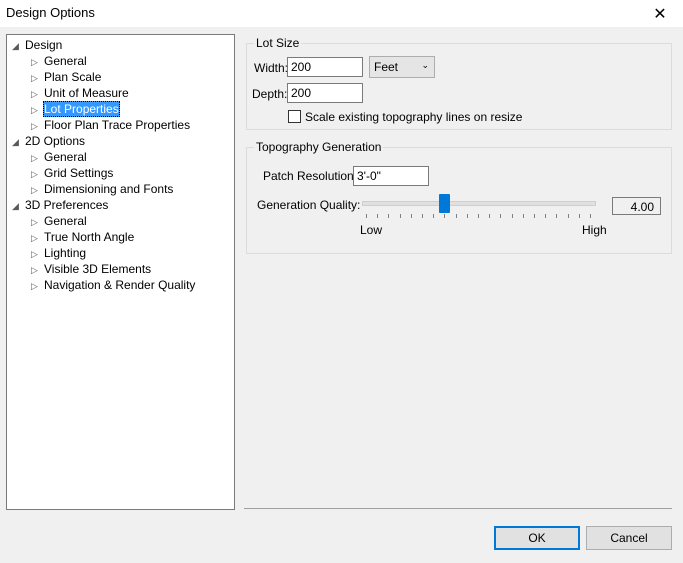  What do you see at coordinates (319, 147) in the screenshot?
I see `topography-title: Topography Generation` at bounding box center [319, 147].